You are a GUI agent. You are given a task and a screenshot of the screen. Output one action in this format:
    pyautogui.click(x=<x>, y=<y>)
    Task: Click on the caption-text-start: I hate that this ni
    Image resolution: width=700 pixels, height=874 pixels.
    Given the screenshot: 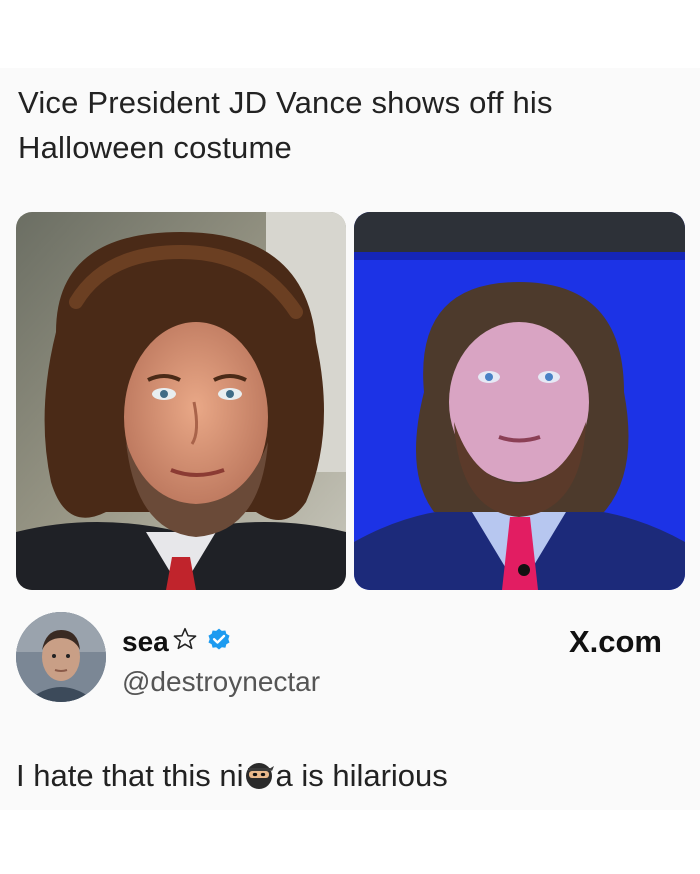 What is the action you would take?
    pyautogui.click(x=130, y=775)
    